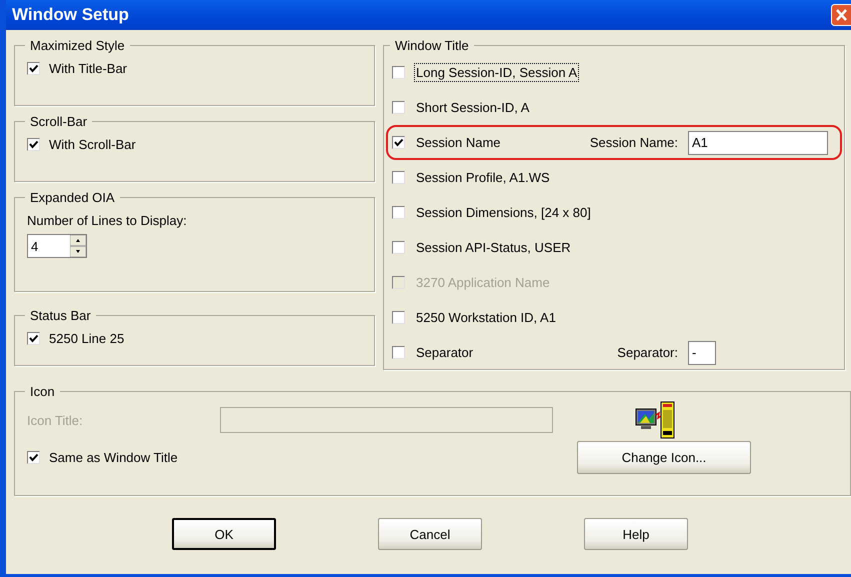 The image size is (851, 577). What do you see at coordinates (72, 197) in the screenshot?
I see `group-title: Expanded OIA` at bounding box center [72, 197].